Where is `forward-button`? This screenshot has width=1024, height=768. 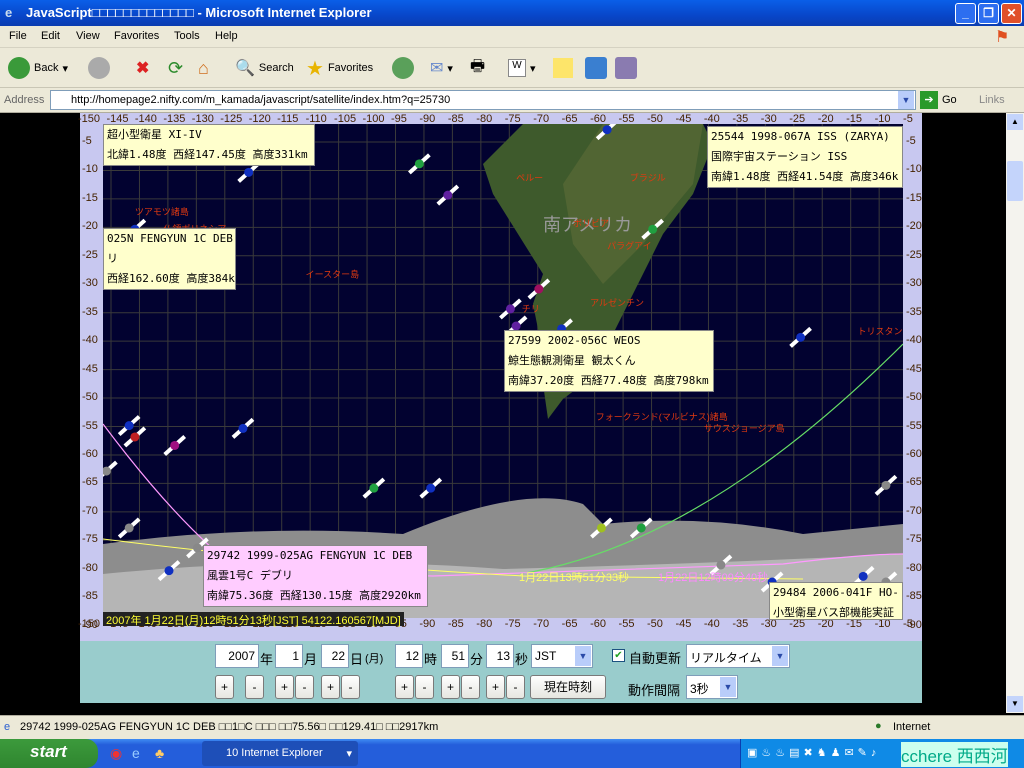 forward-button is located at coordinates (99, 68).